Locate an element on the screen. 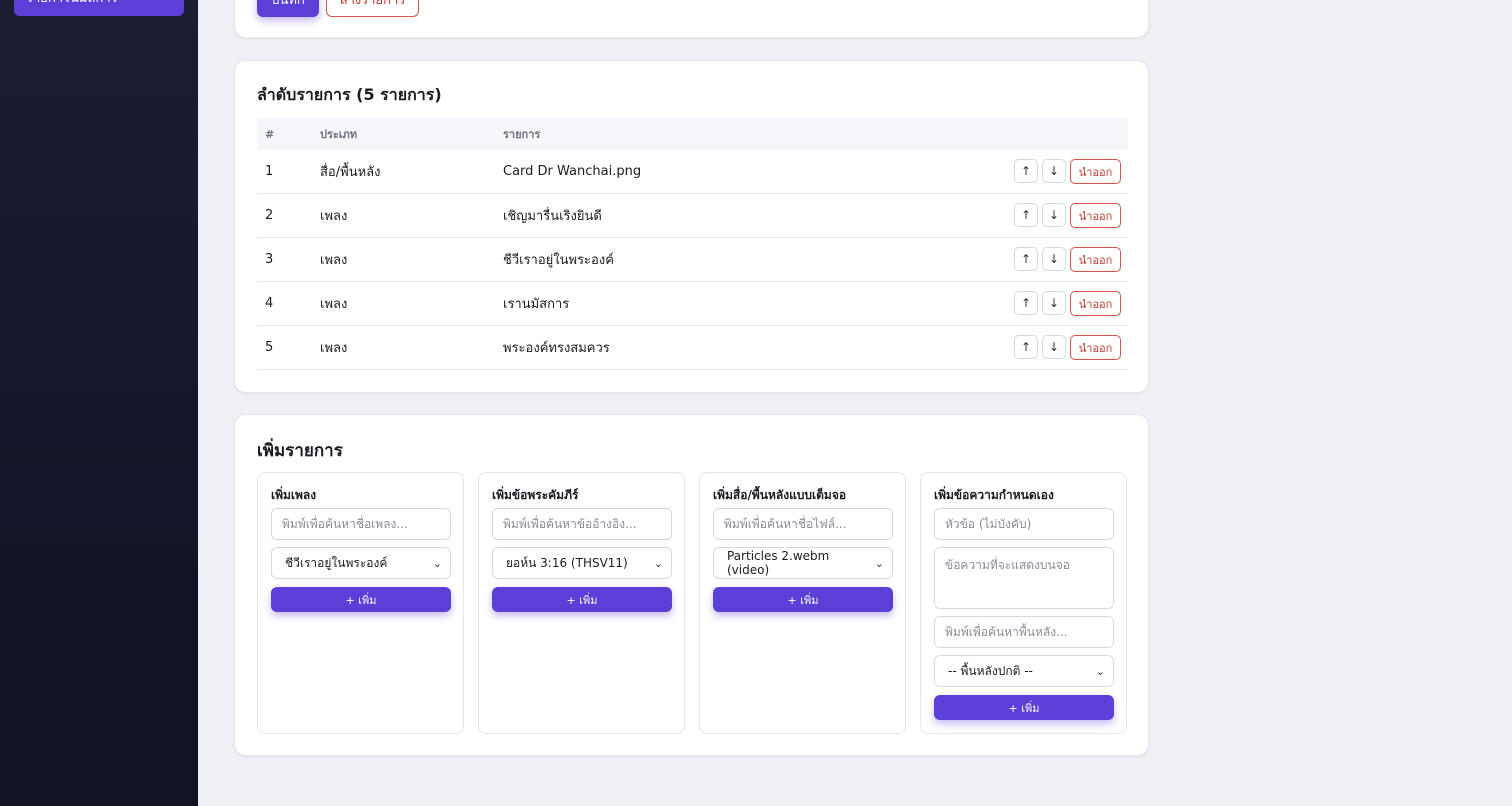  column-header-number: # is located at coordinates (270, 134).